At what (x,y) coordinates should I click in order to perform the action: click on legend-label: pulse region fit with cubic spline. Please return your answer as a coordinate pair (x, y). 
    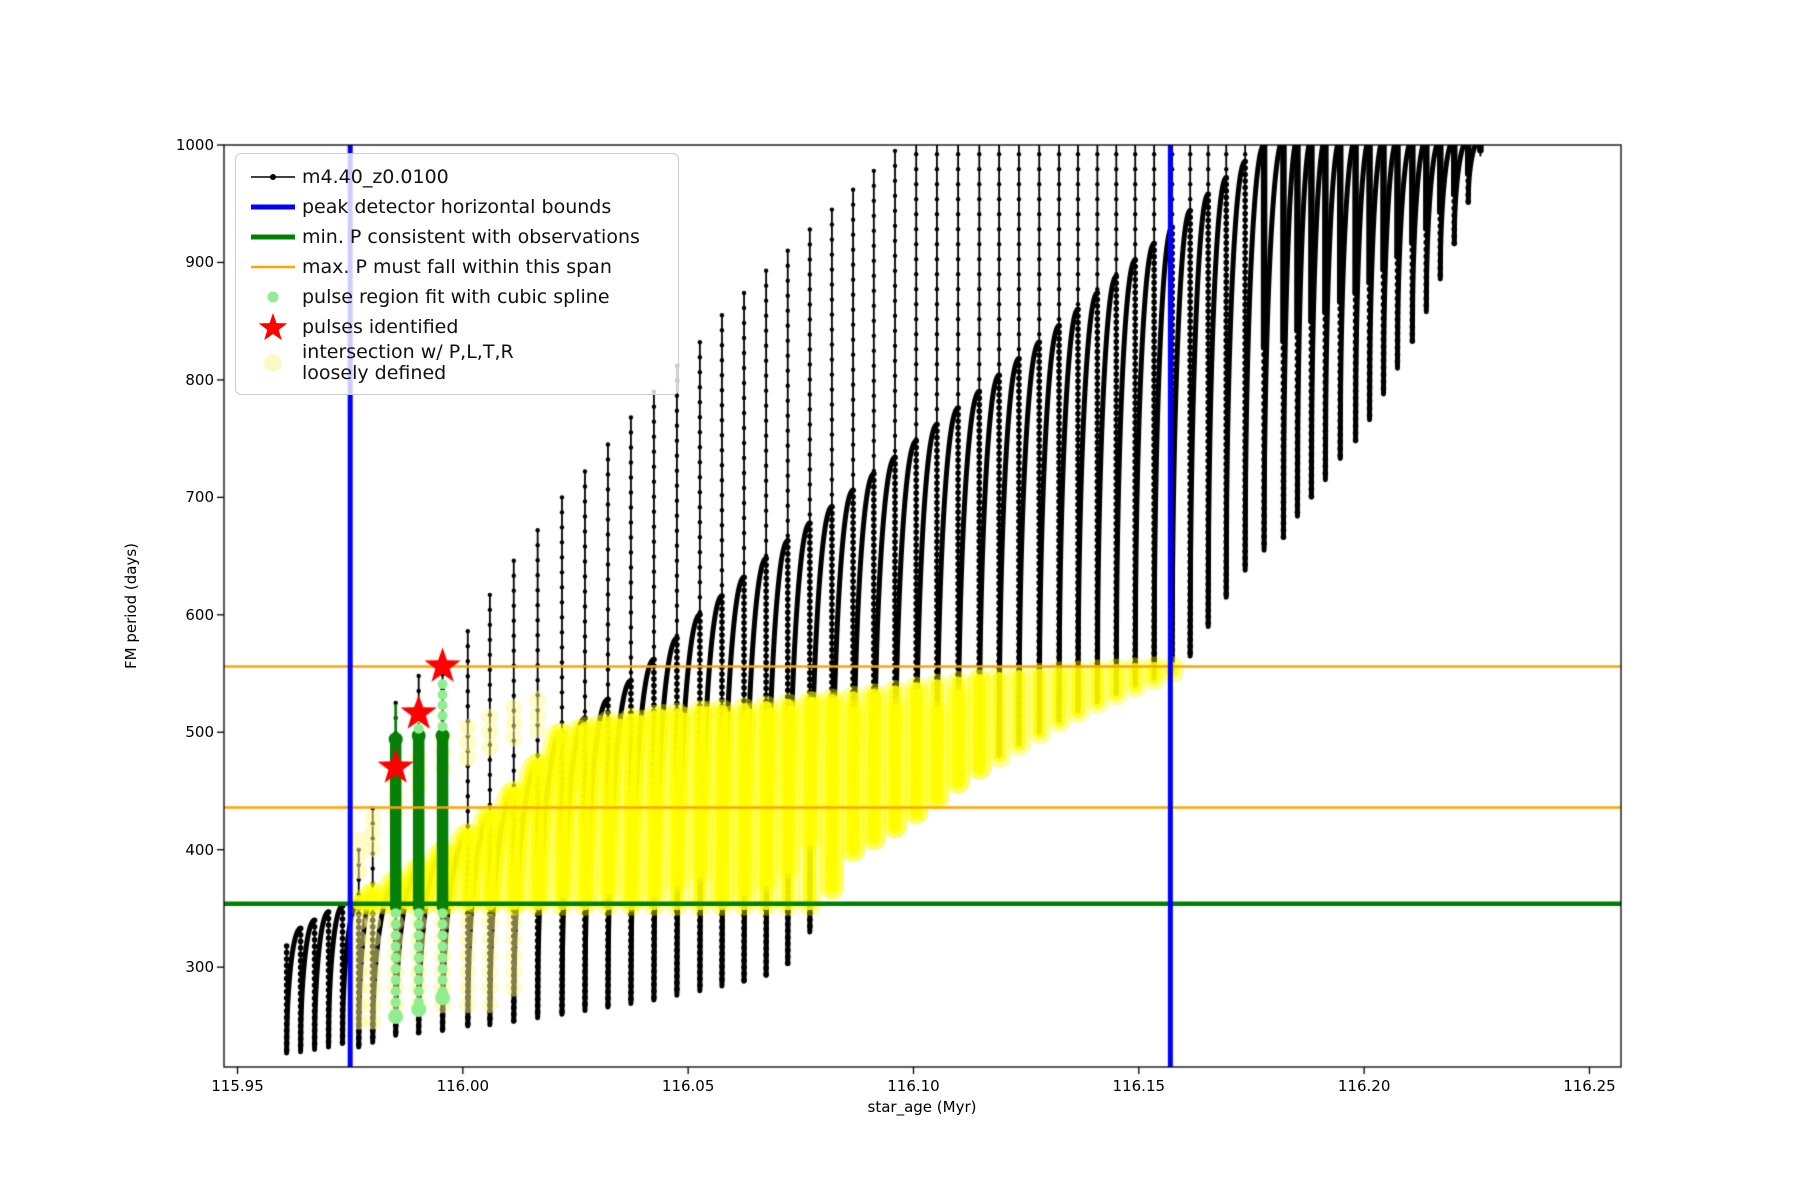
    Looking at the image, I should click on (456, 296).